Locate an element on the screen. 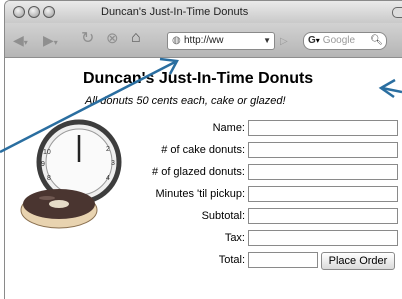 The image size is (402, 299). forward-button: ▶▾ is located at coordinates (50, 41).